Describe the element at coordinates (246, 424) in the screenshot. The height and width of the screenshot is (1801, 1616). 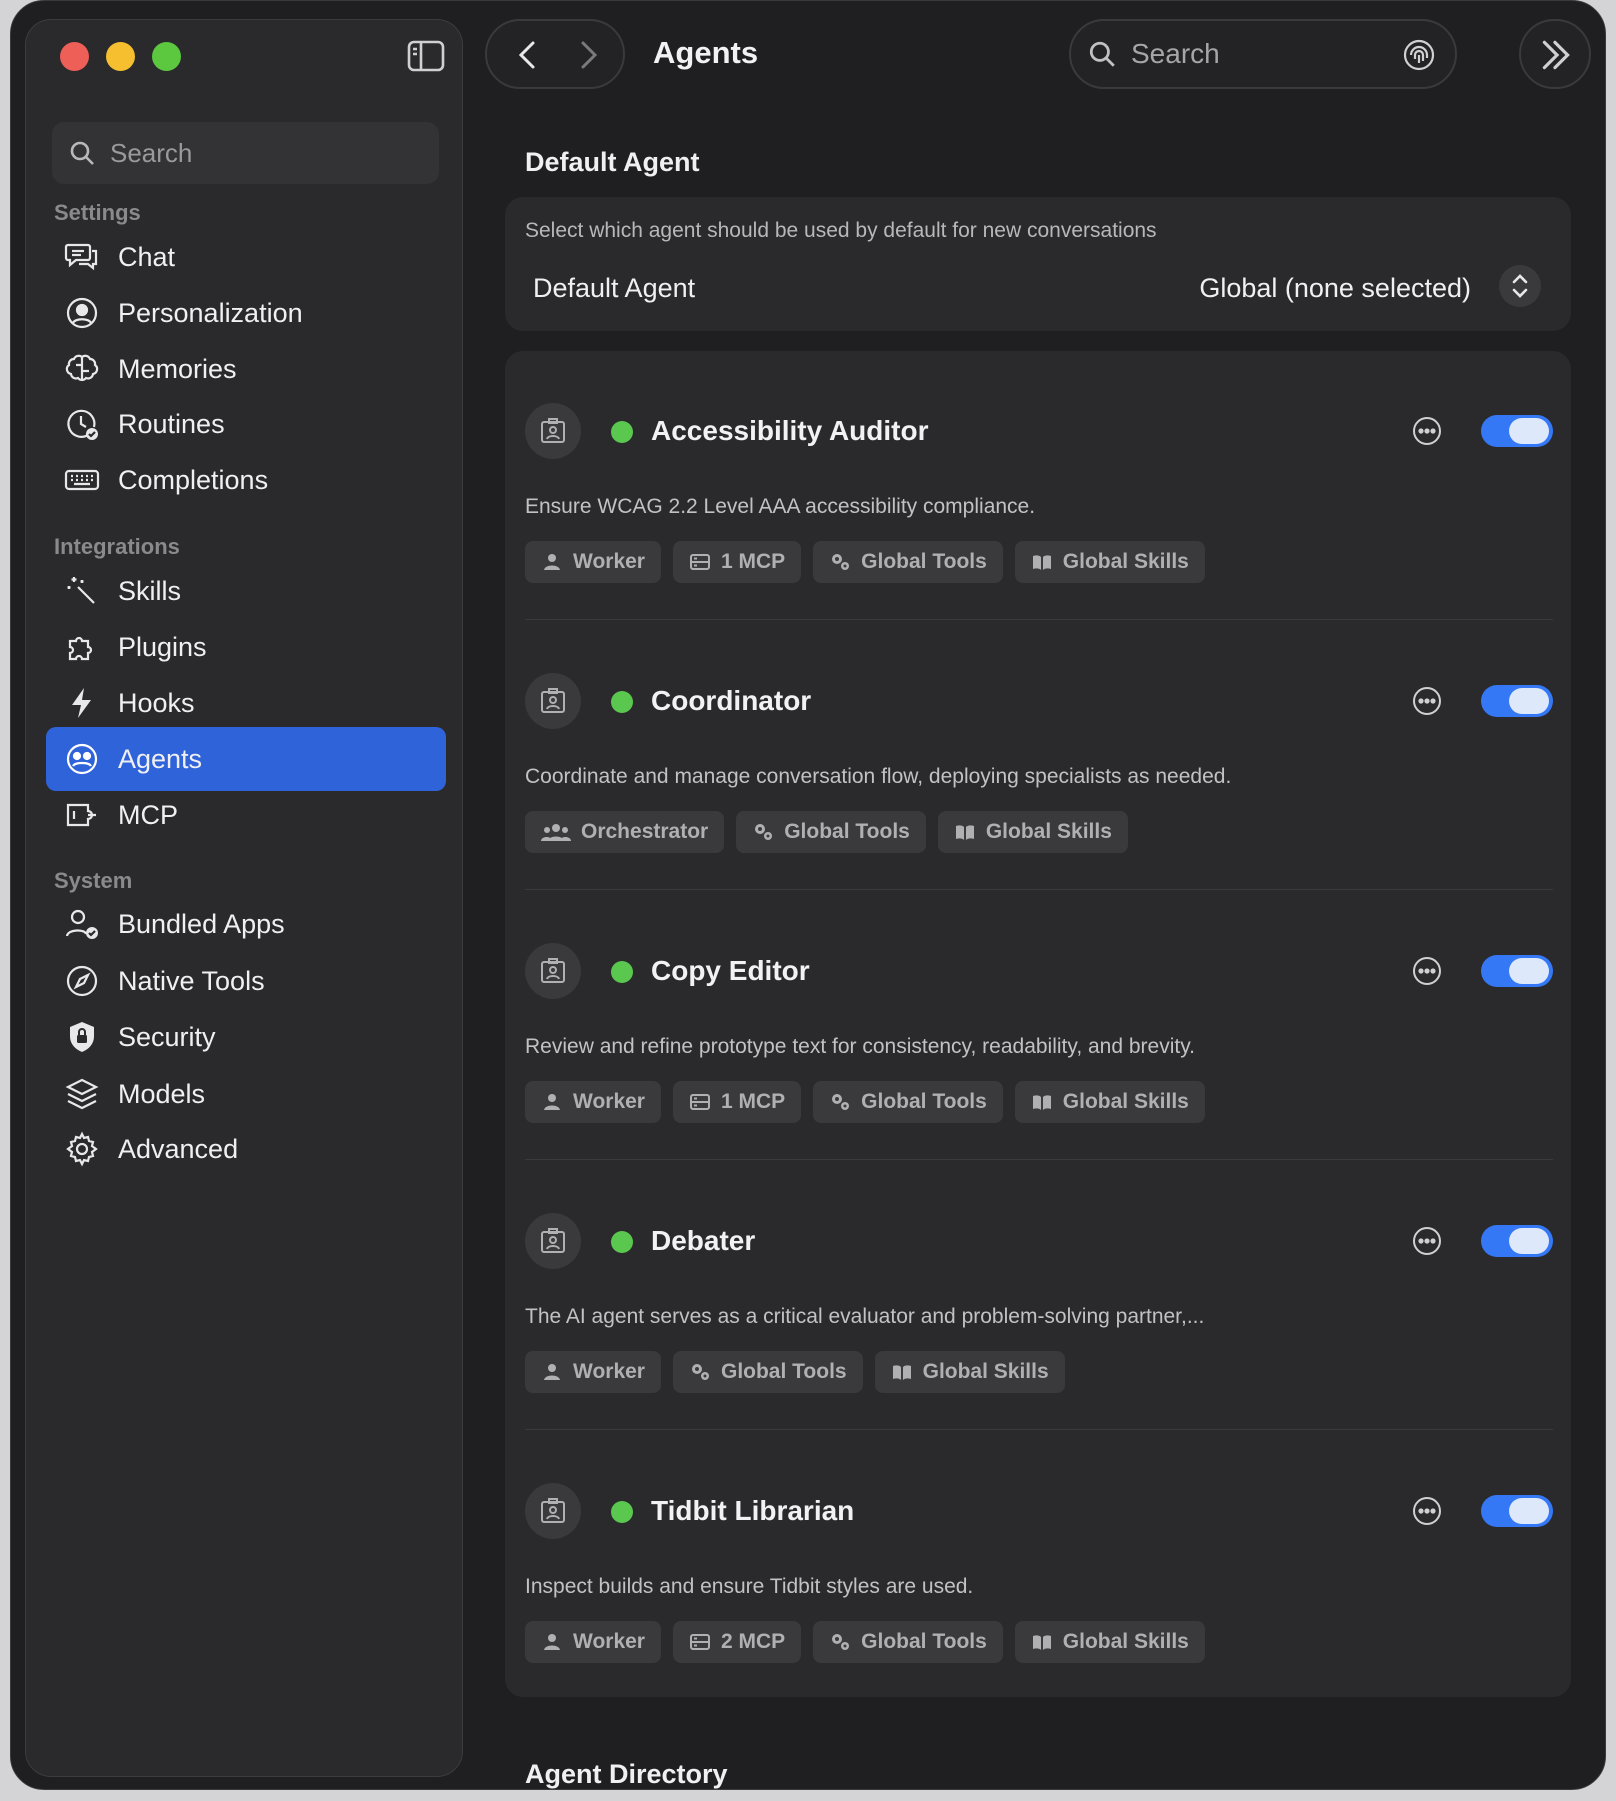
I see `sidebar-item-routines: Routines` at that location.